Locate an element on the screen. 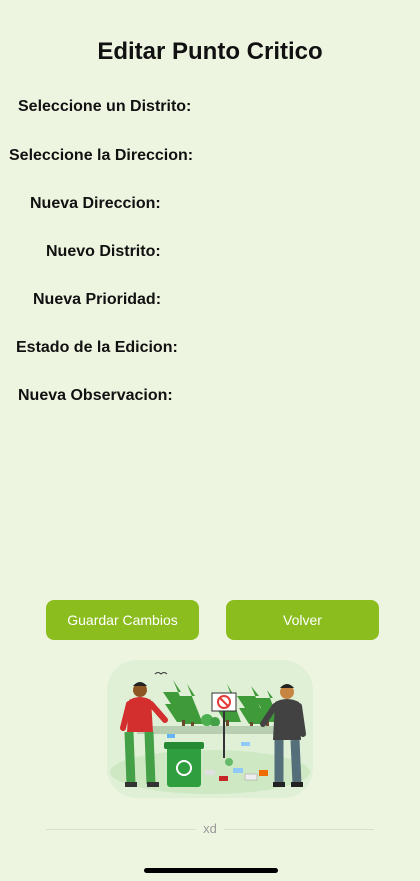 The height and width of the screenshot is (881, 420). nueva-prioridad-label: Nueva Prioridad: is located at coordinates (97, 299).